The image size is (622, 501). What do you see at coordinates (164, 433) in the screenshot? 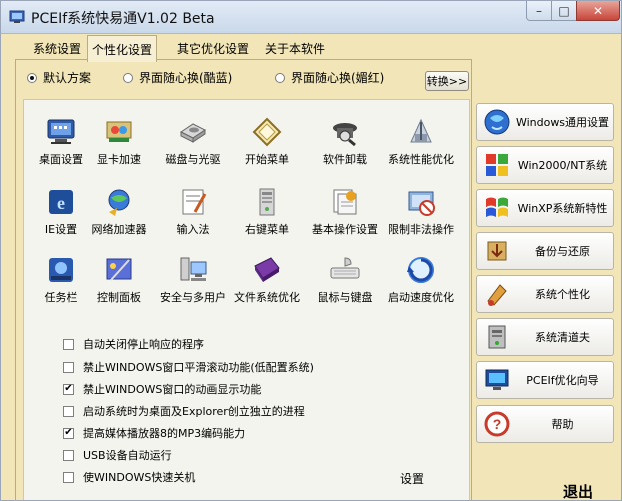
I see `option-label: 提高媒体播放器8的MP3编码能力` at bounding box center [164, 433].